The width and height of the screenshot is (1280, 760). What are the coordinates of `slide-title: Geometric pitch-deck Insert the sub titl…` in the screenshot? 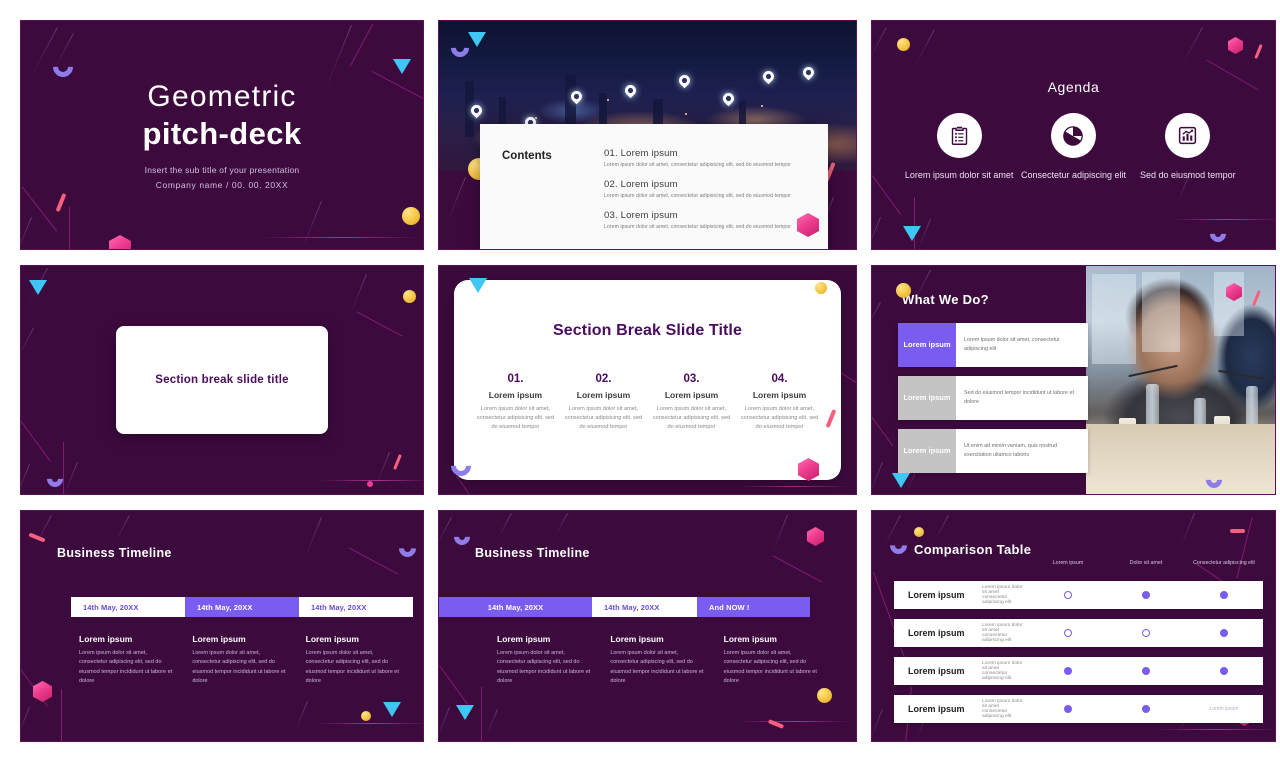 It's located at (222, 135).